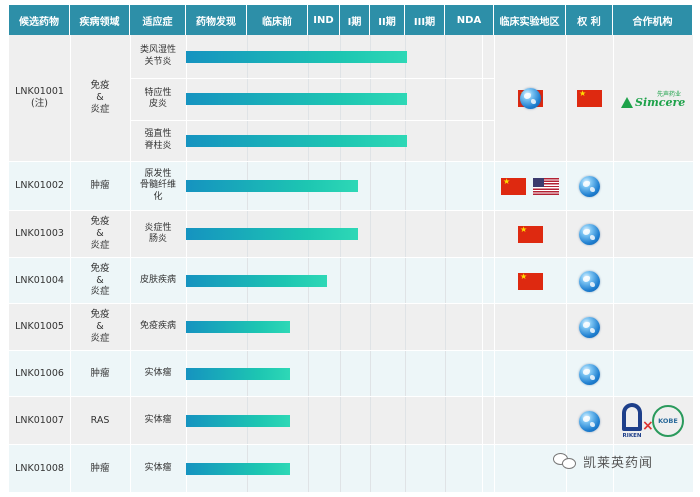  Describe the element at coordinates (39, 97) in the screenshot. I see `candidate-name: LNK01001 (注)` at that location.